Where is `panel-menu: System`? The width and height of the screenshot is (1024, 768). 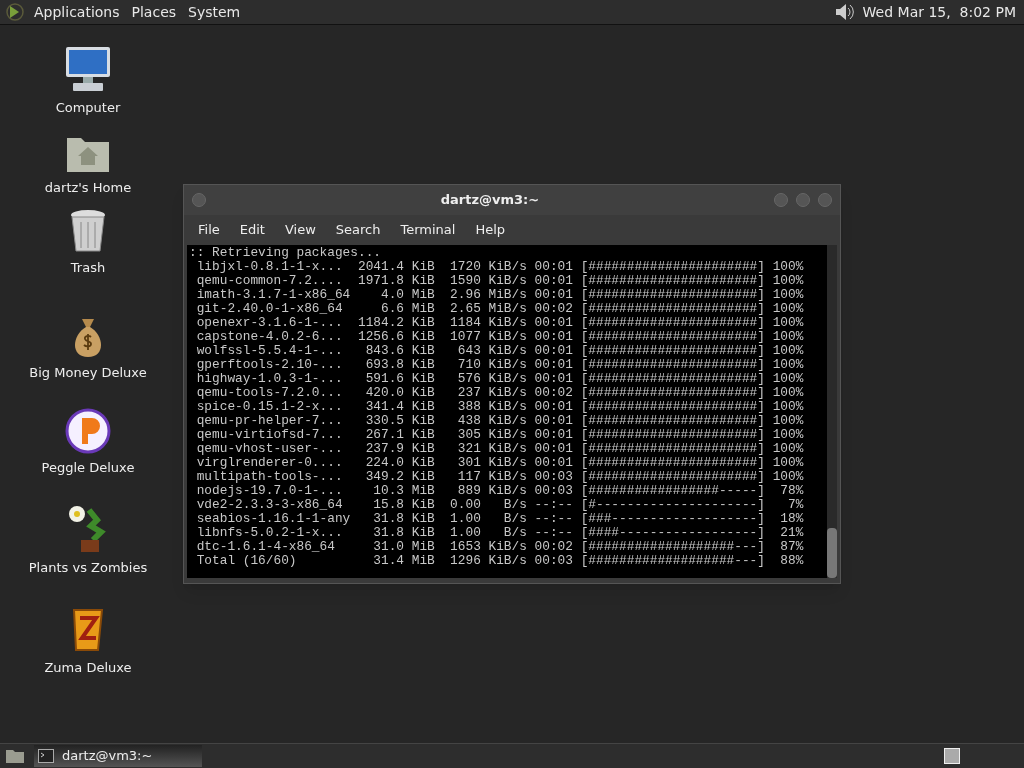 panel-menu: System is located at coordinates (214, 12).